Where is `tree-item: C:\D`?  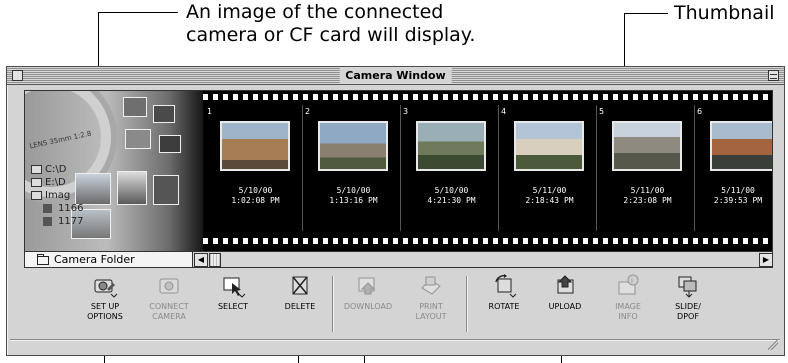 tree-item: C:\D is located at coordinates (57, 169).